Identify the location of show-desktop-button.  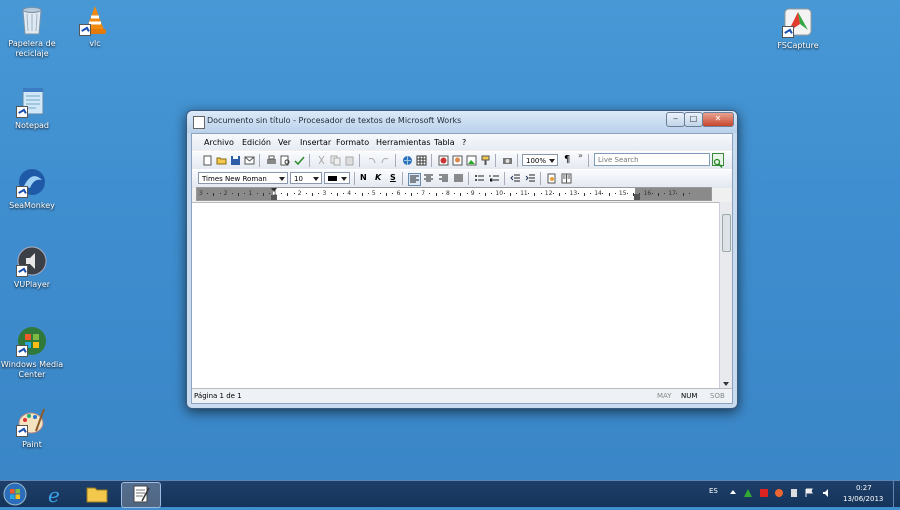
(896, 494).